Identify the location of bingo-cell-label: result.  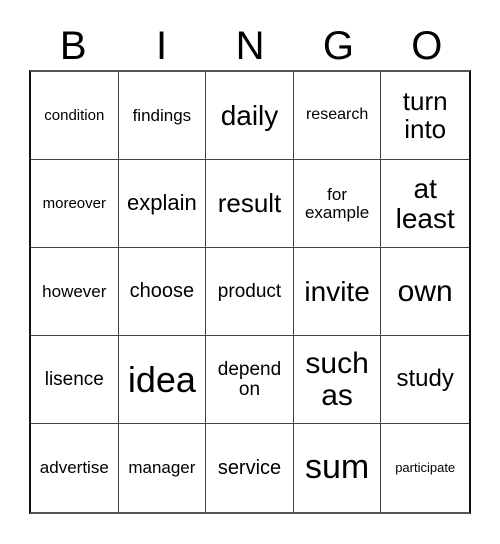
(249, 202).